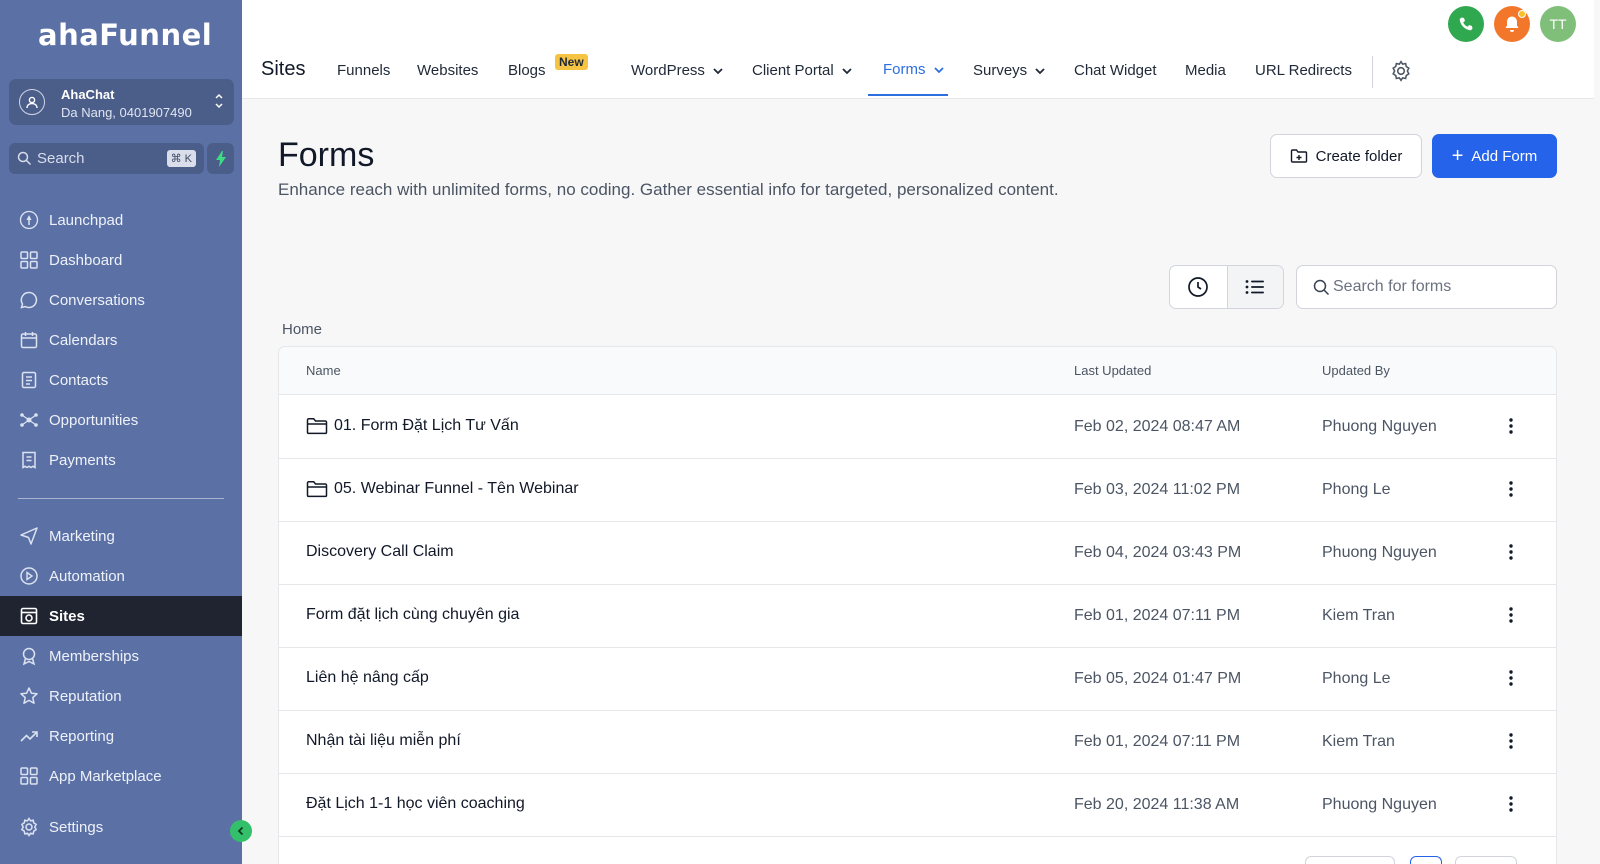 Image resolution: width=1600 pixels, height=864 pixels. I want to click on row-name: Đặt Lịch 1-1 học viên coaching, so click(415, 804).